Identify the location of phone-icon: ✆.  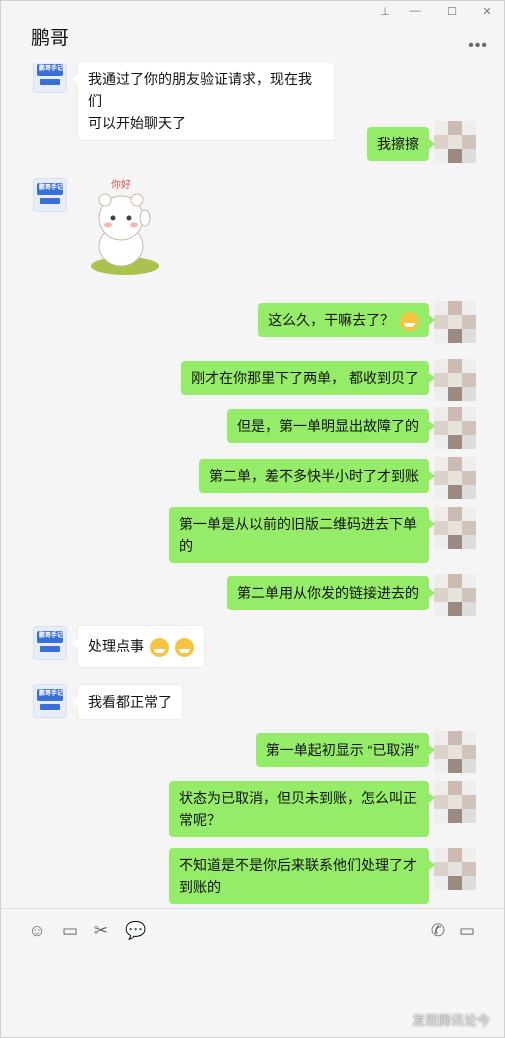
(438, 931).